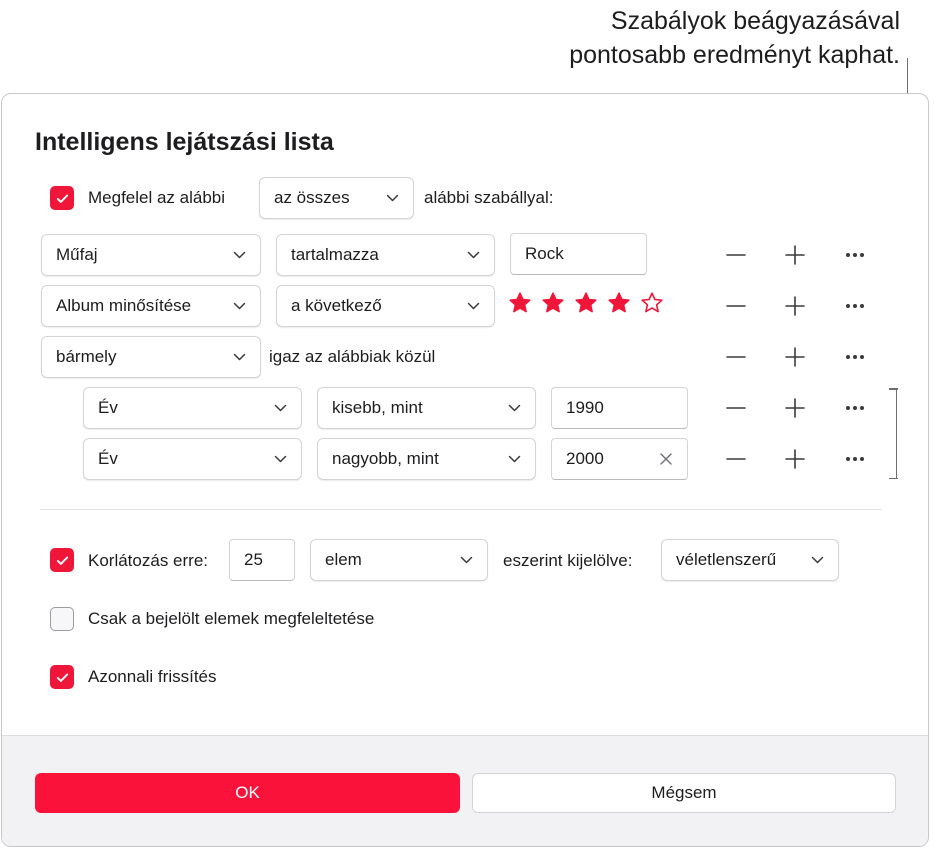  Describe the element at coordinates (152, 676) in the screenshot. I see `live-update-label: Azonnali frissítés` at that location.